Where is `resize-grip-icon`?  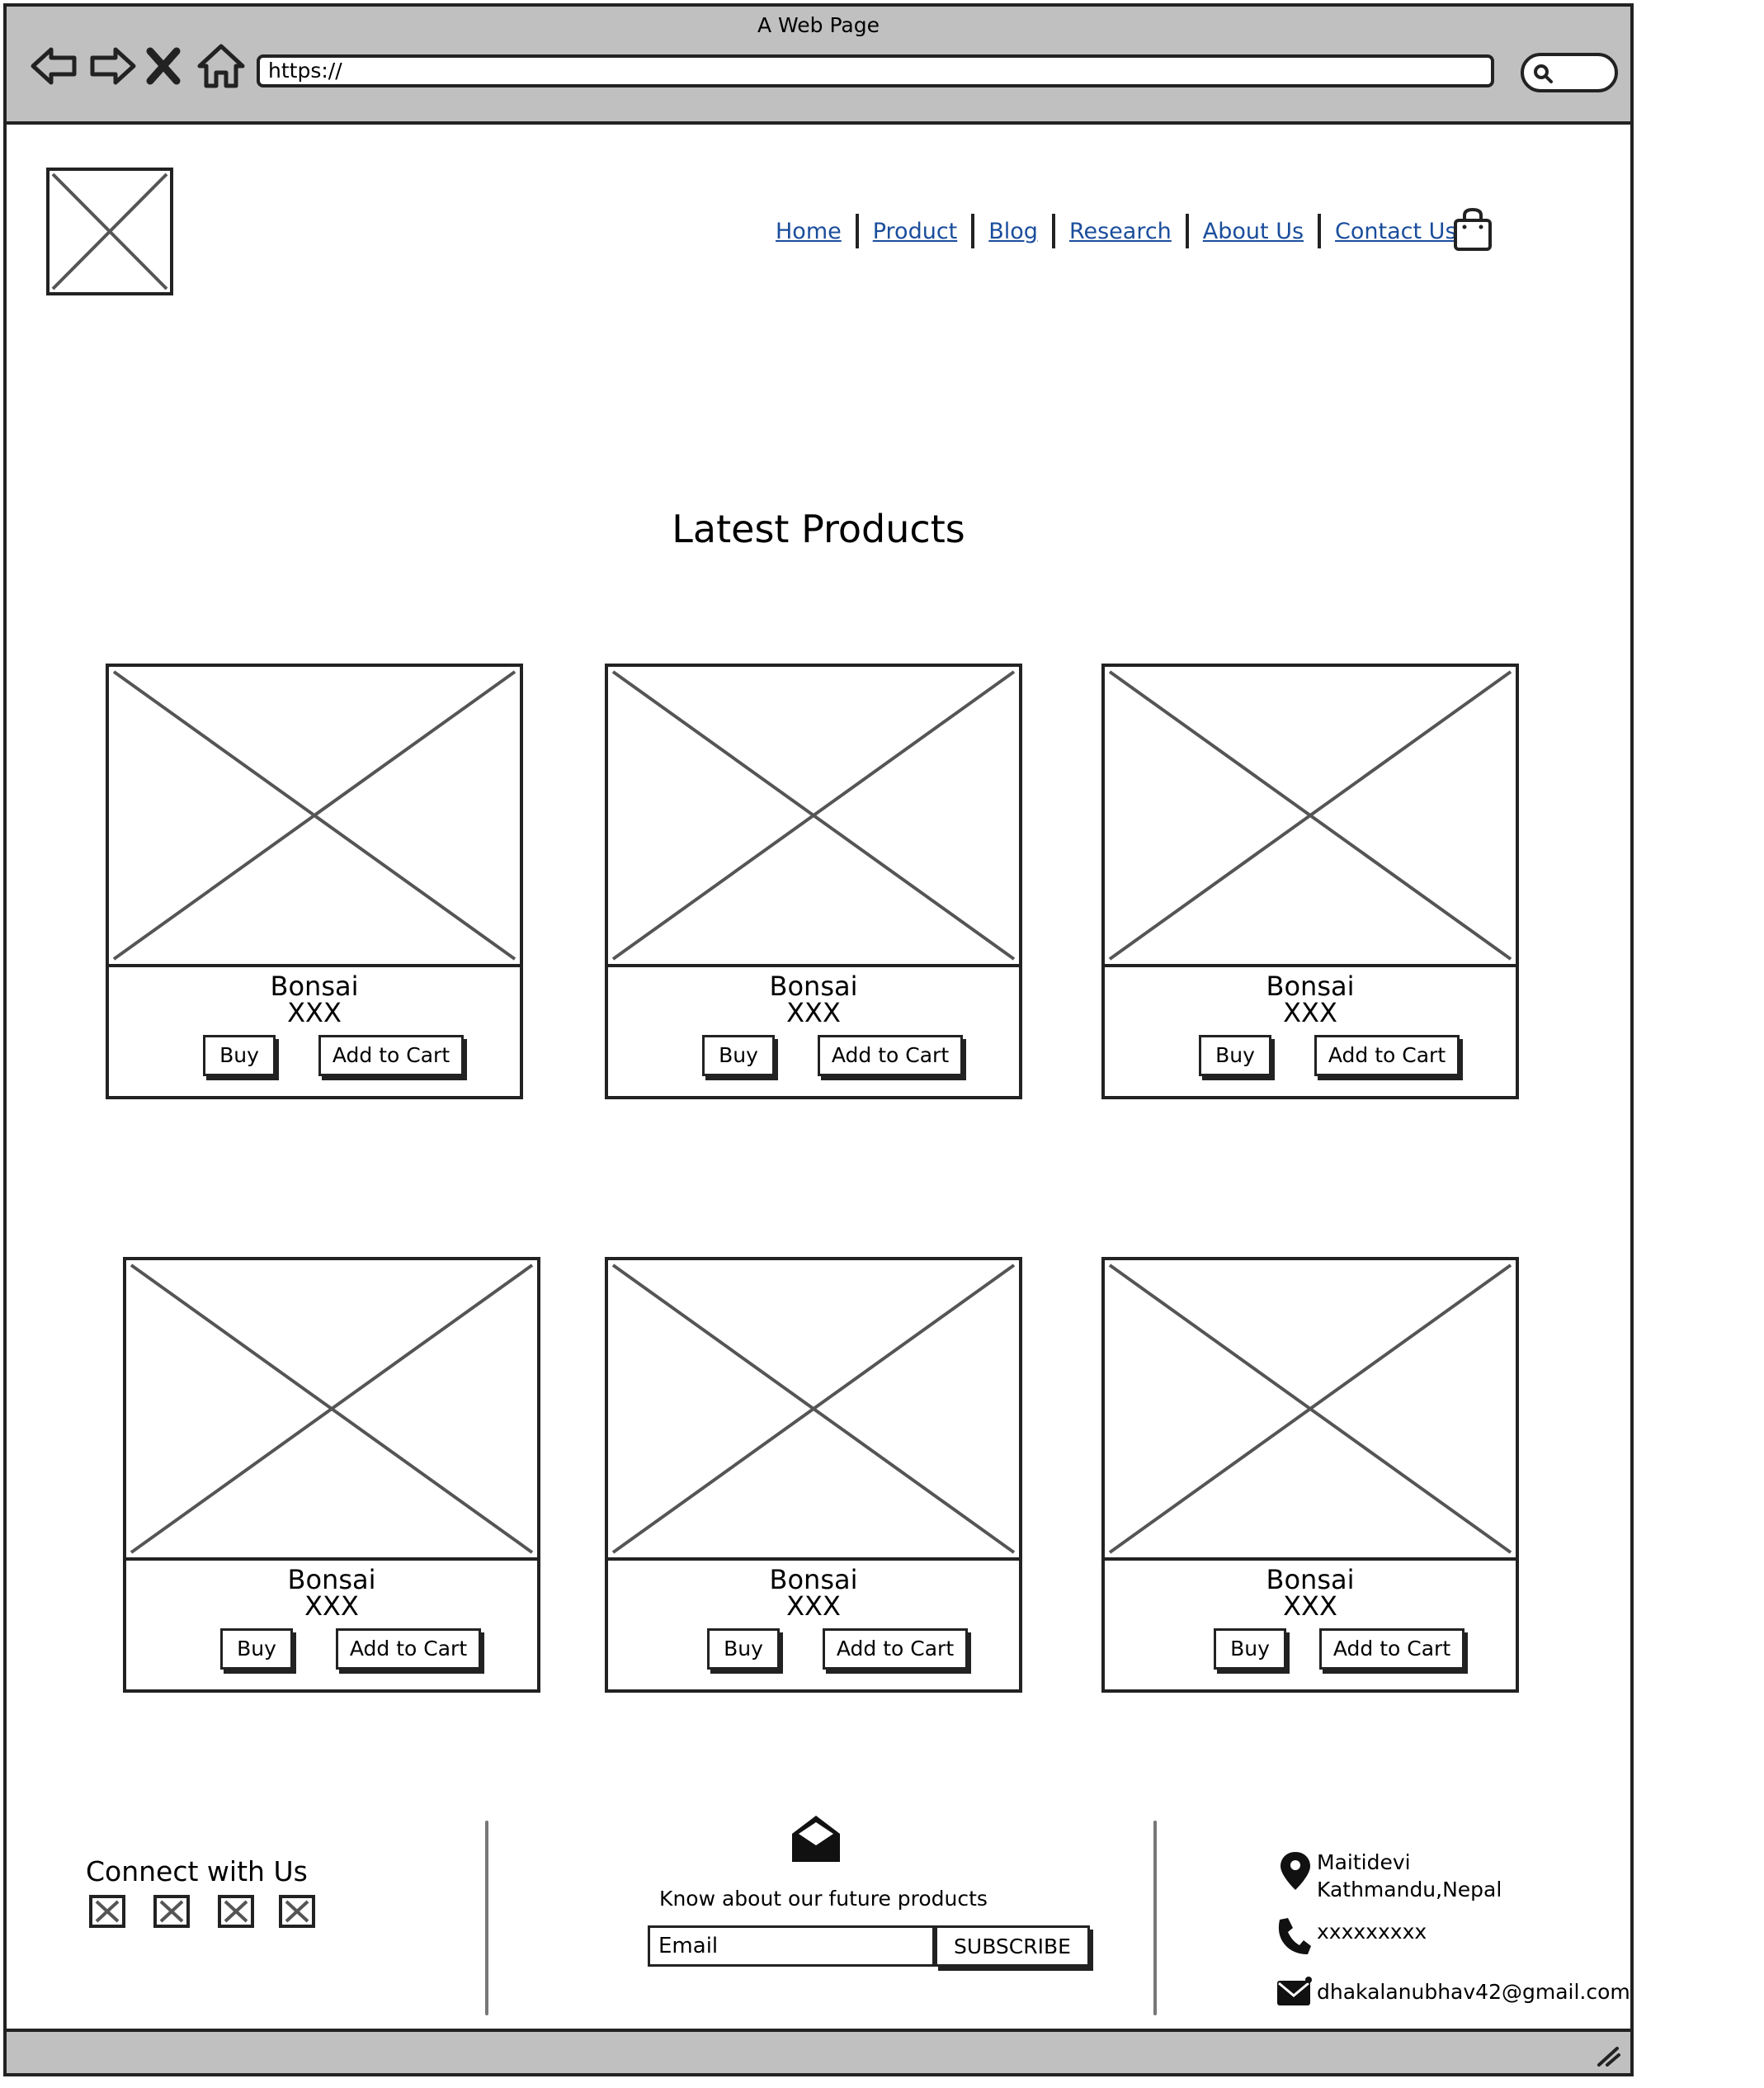 resize-grip-icon is located at coordinates (1608, 2054).